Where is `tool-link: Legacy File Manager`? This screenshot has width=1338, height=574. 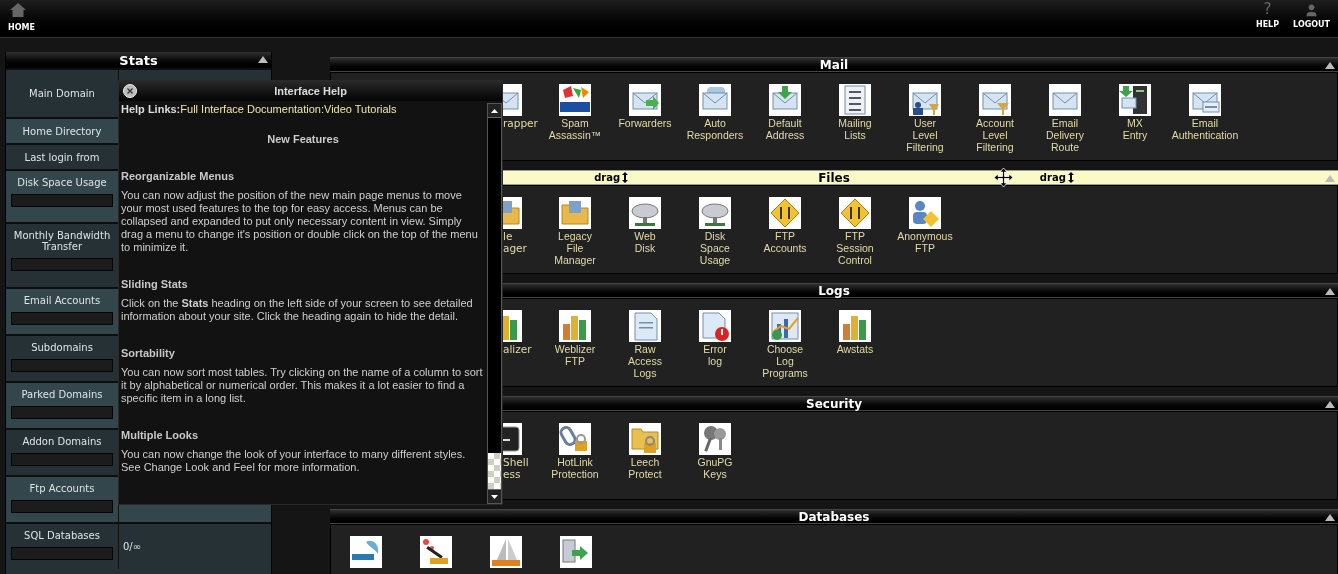
tool-link: Legacy File Manager is located at coordinates (575, 248).